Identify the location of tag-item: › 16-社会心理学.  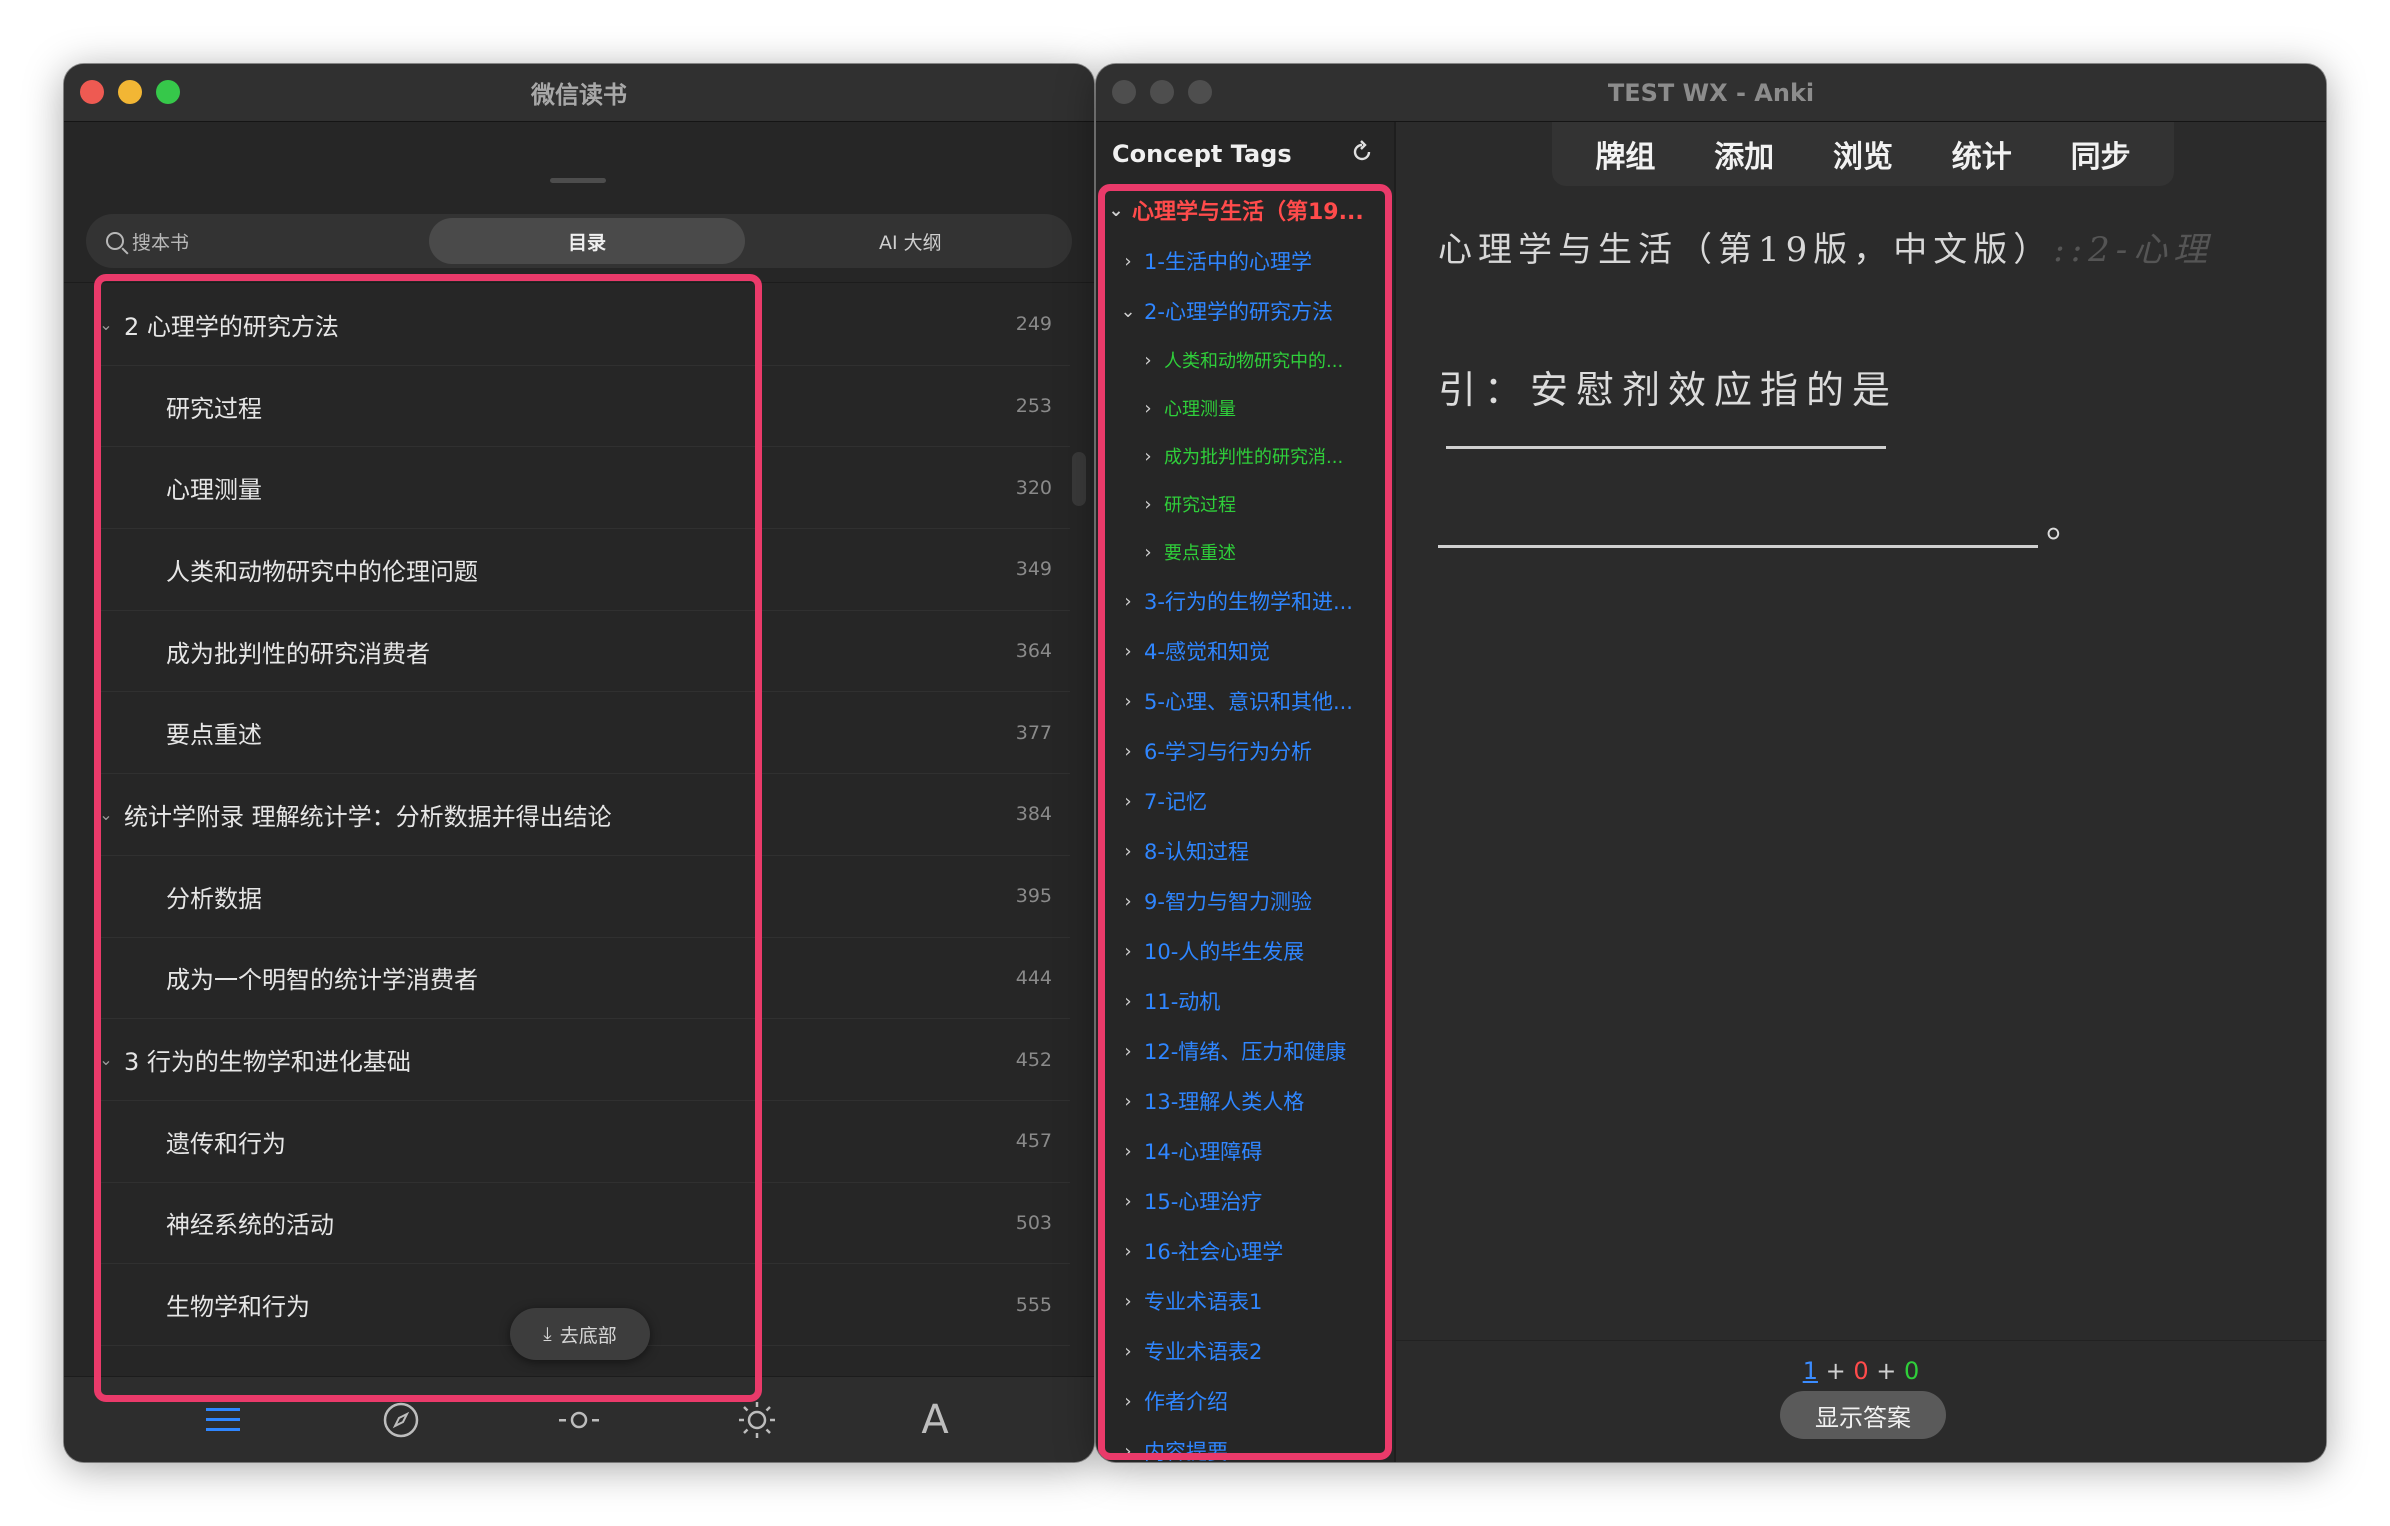
(1246, 1251).